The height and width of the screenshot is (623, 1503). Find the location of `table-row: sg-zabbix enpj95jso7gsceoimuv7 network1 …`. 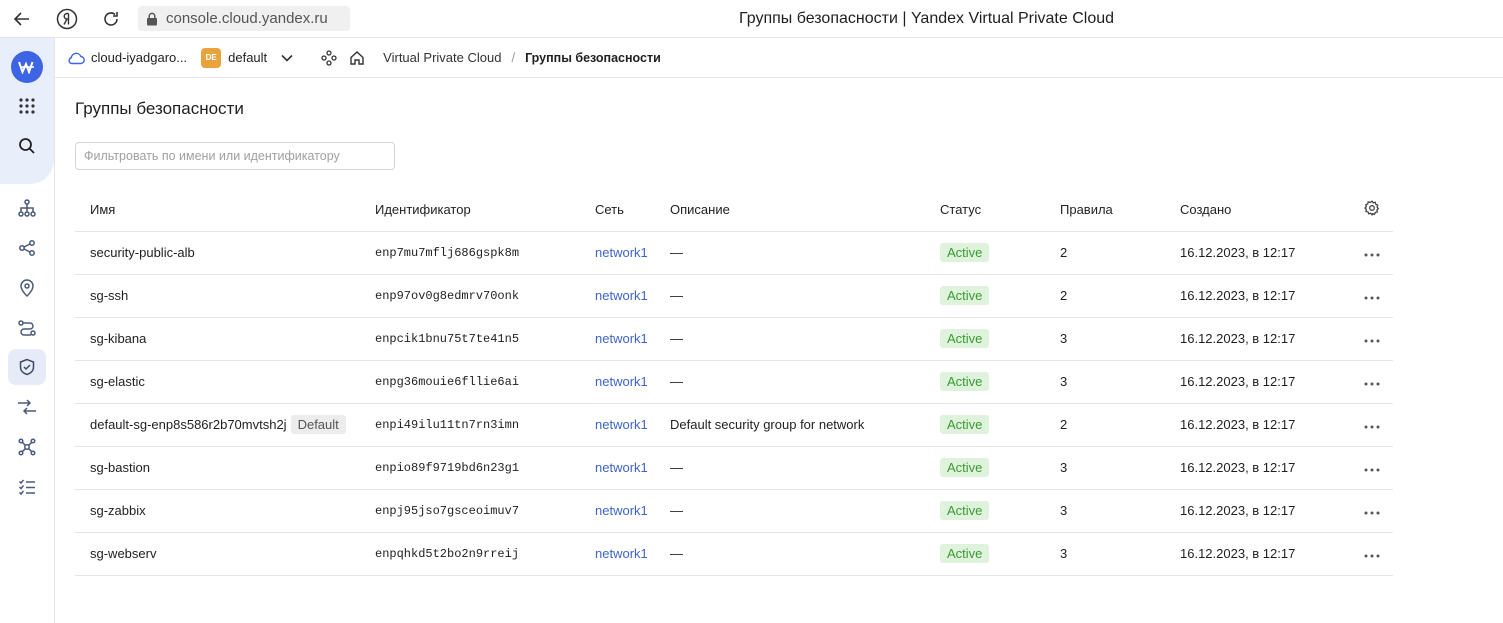

table-row: sg-zabbix enpj95jso7gsceoimuv7 network1 … is located at coordinates (734, 511).